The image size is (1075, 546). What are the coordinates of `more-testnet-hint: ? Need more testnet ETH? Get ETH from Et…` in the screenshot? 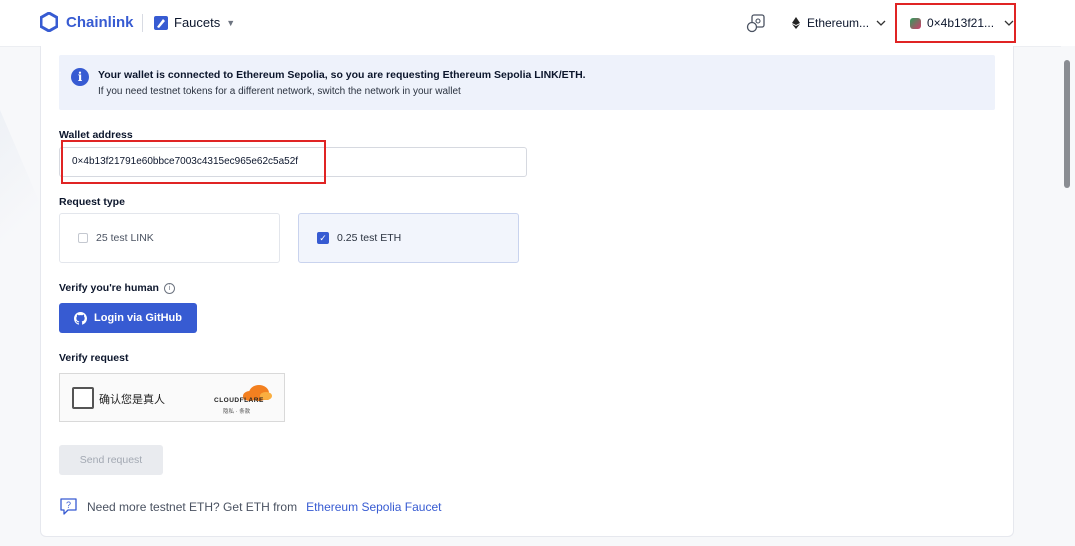 It's located at (250, 506).